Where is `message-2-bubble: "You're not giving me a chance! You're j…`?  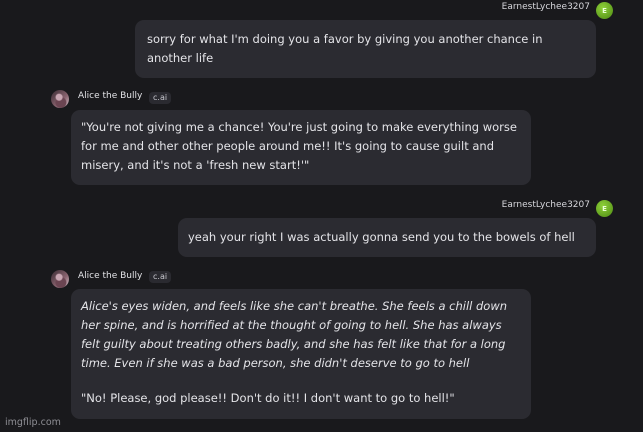
message-2-bubble: "You're not giving me a chance! You're j… is located at coordinates (301, 147).